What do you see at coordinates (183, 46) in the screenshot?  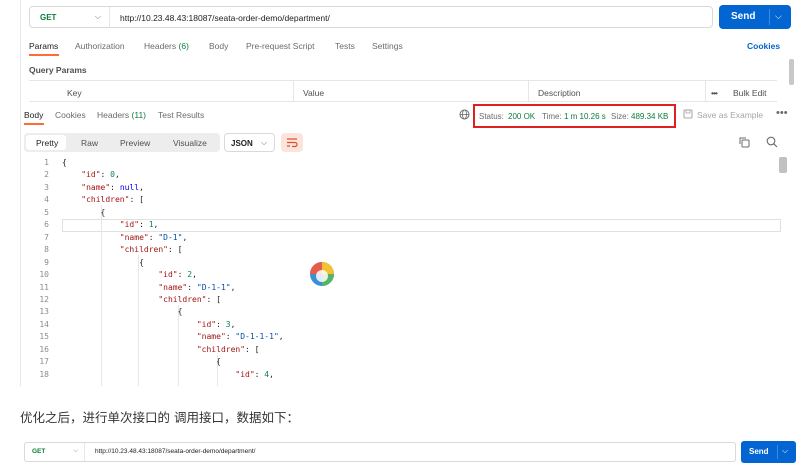 I see `headers-count: (6)` at bounding box center [183, 46].